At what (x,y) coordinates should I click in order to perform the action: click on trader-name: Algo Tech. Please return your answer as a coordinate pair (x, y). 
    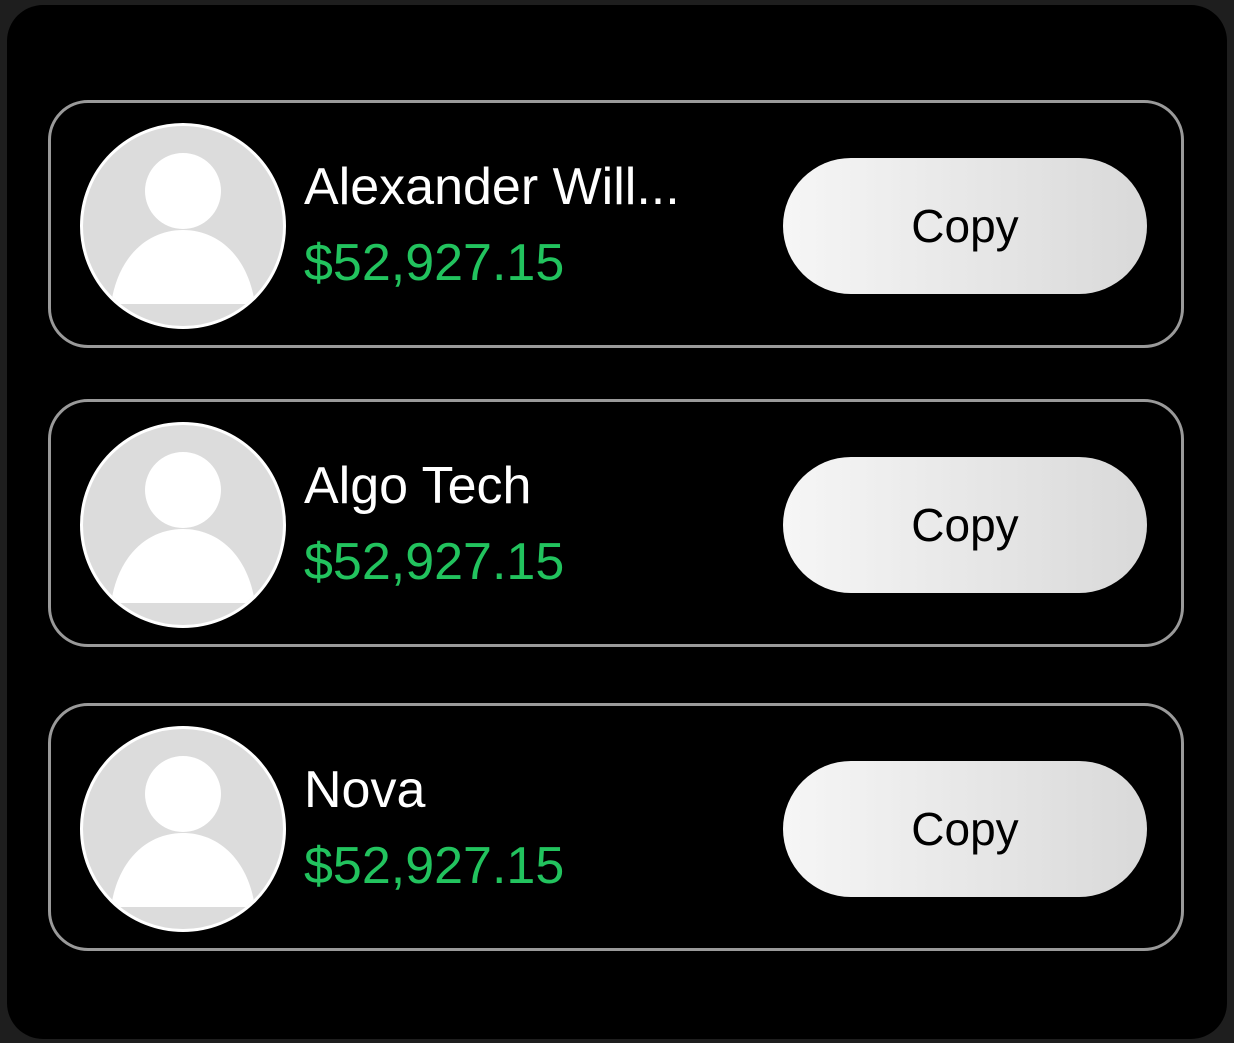
    Looking at the image, I should click on (418, 486).